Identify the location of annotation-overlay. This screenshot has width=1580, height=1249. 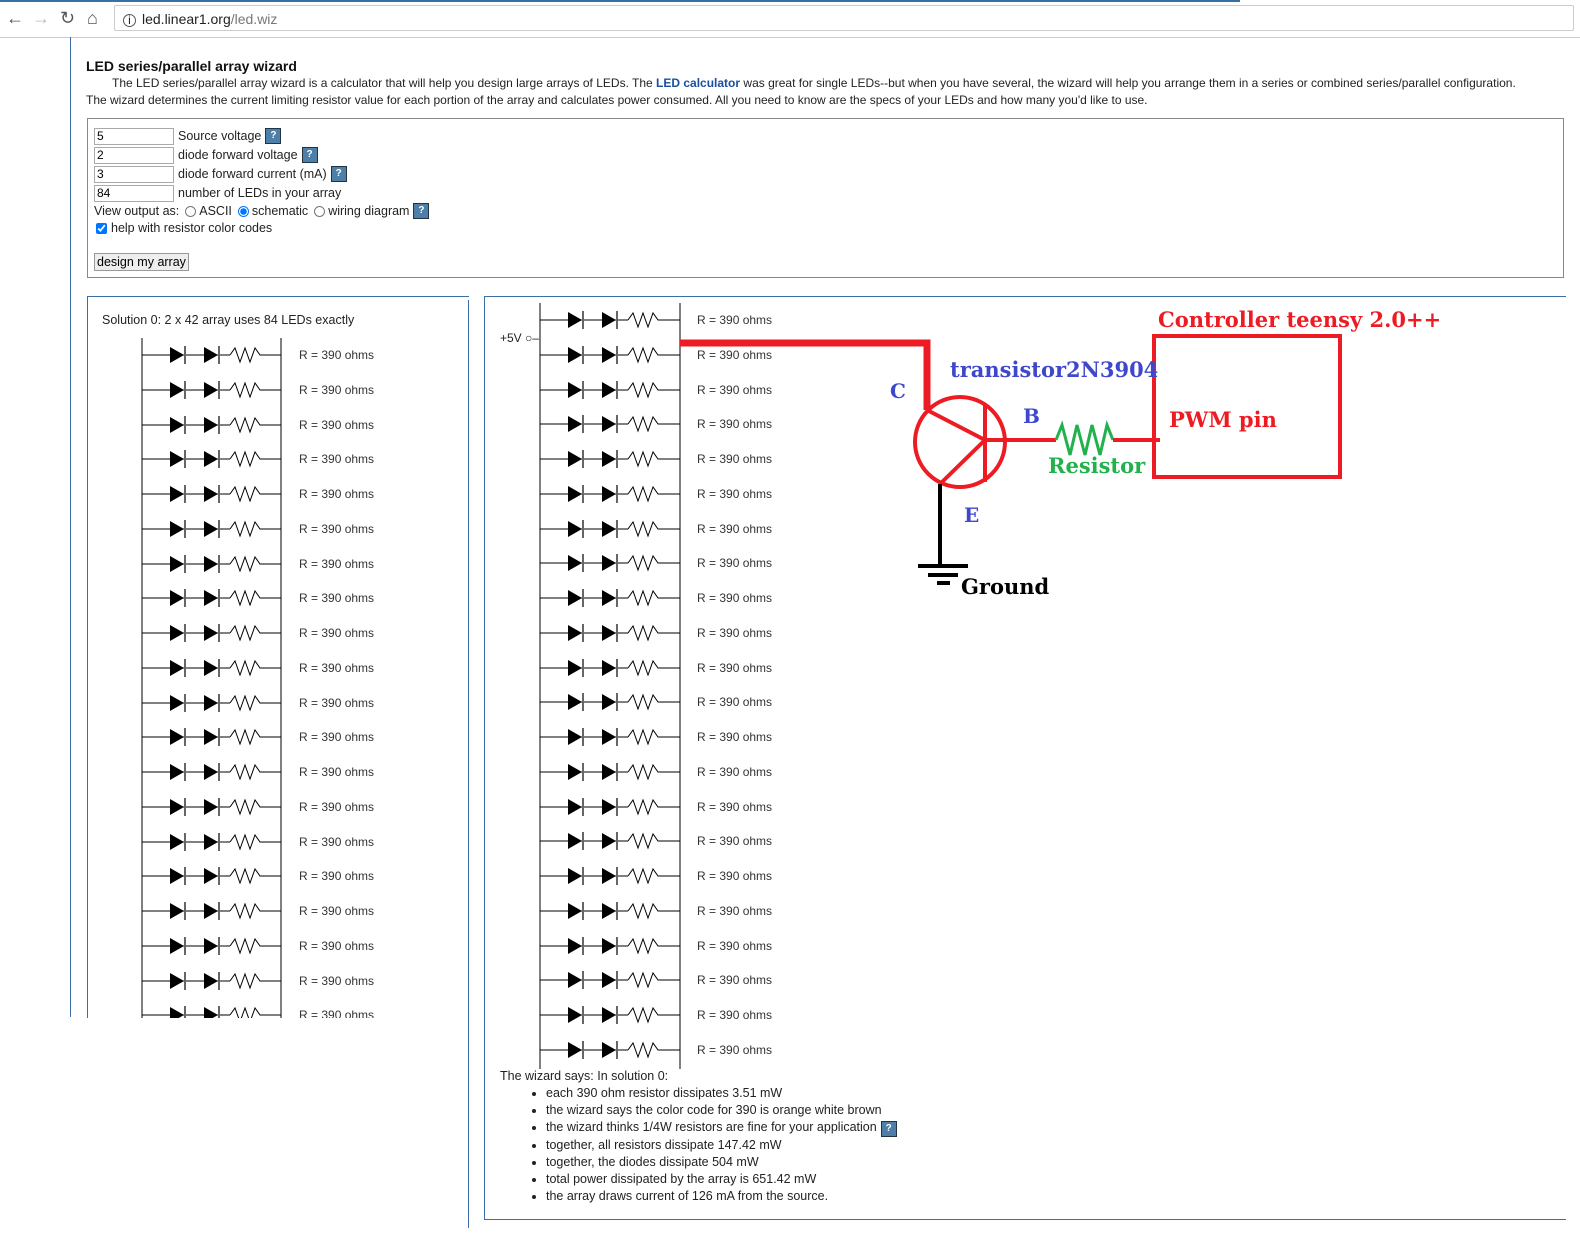
(1011, 459).